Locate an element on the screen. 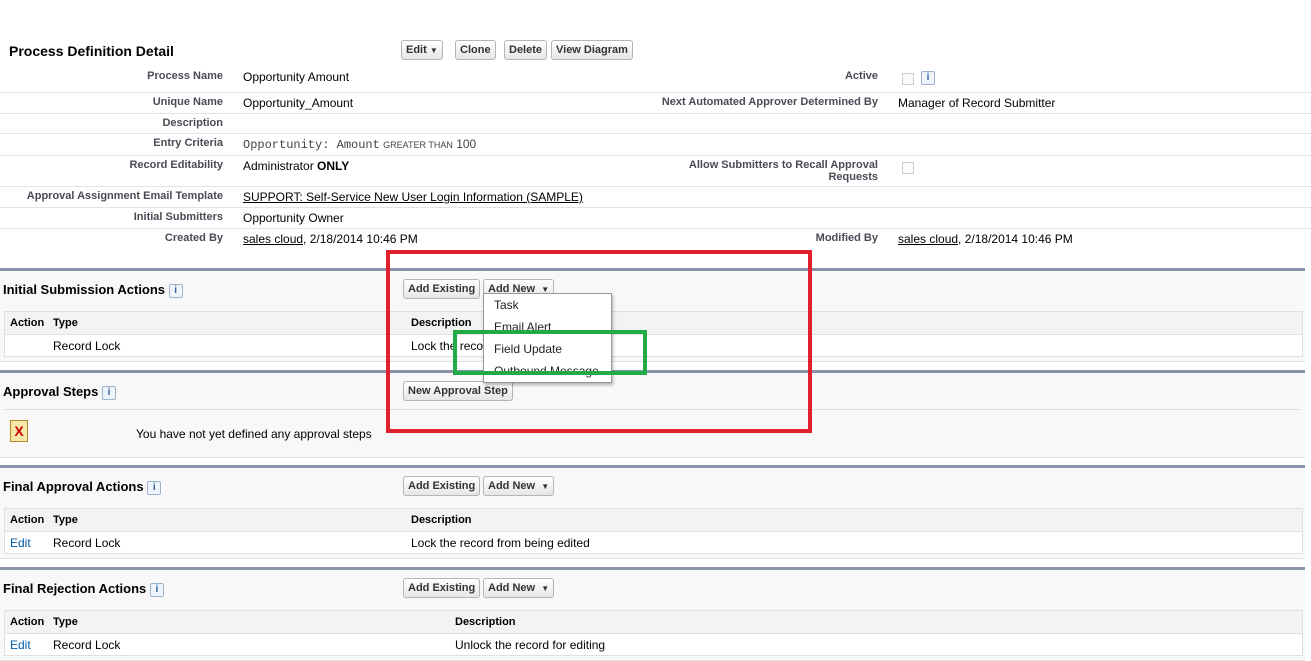  modified-by-user-link: sales cloud is located at coordinates (928, 239).